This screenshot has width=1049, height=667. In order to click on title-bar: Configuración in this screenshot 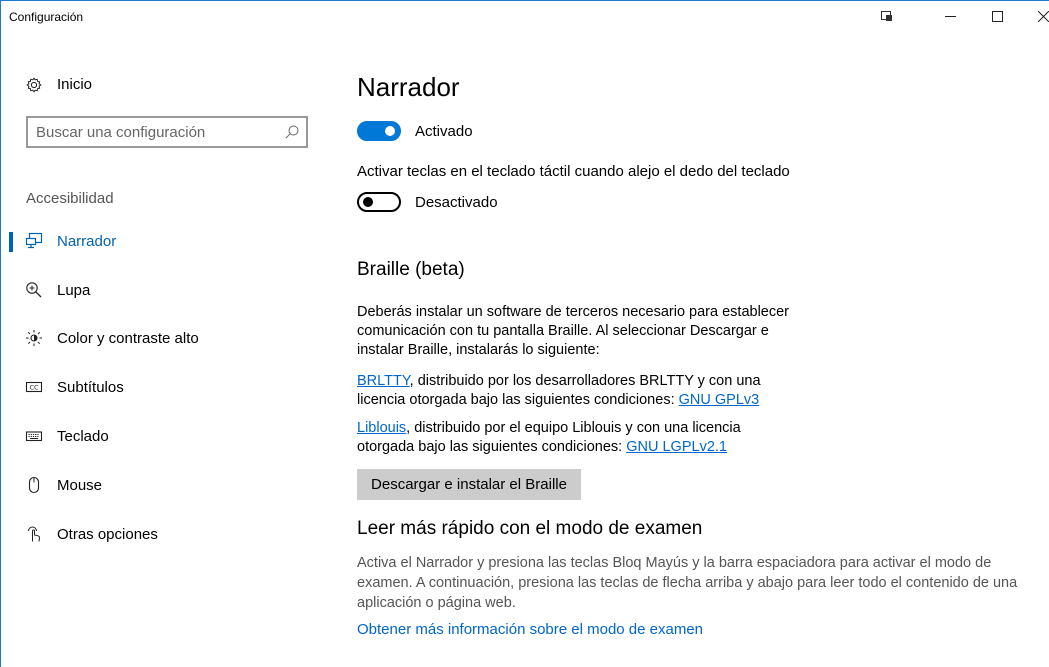, I will do `click(525, 16)`.